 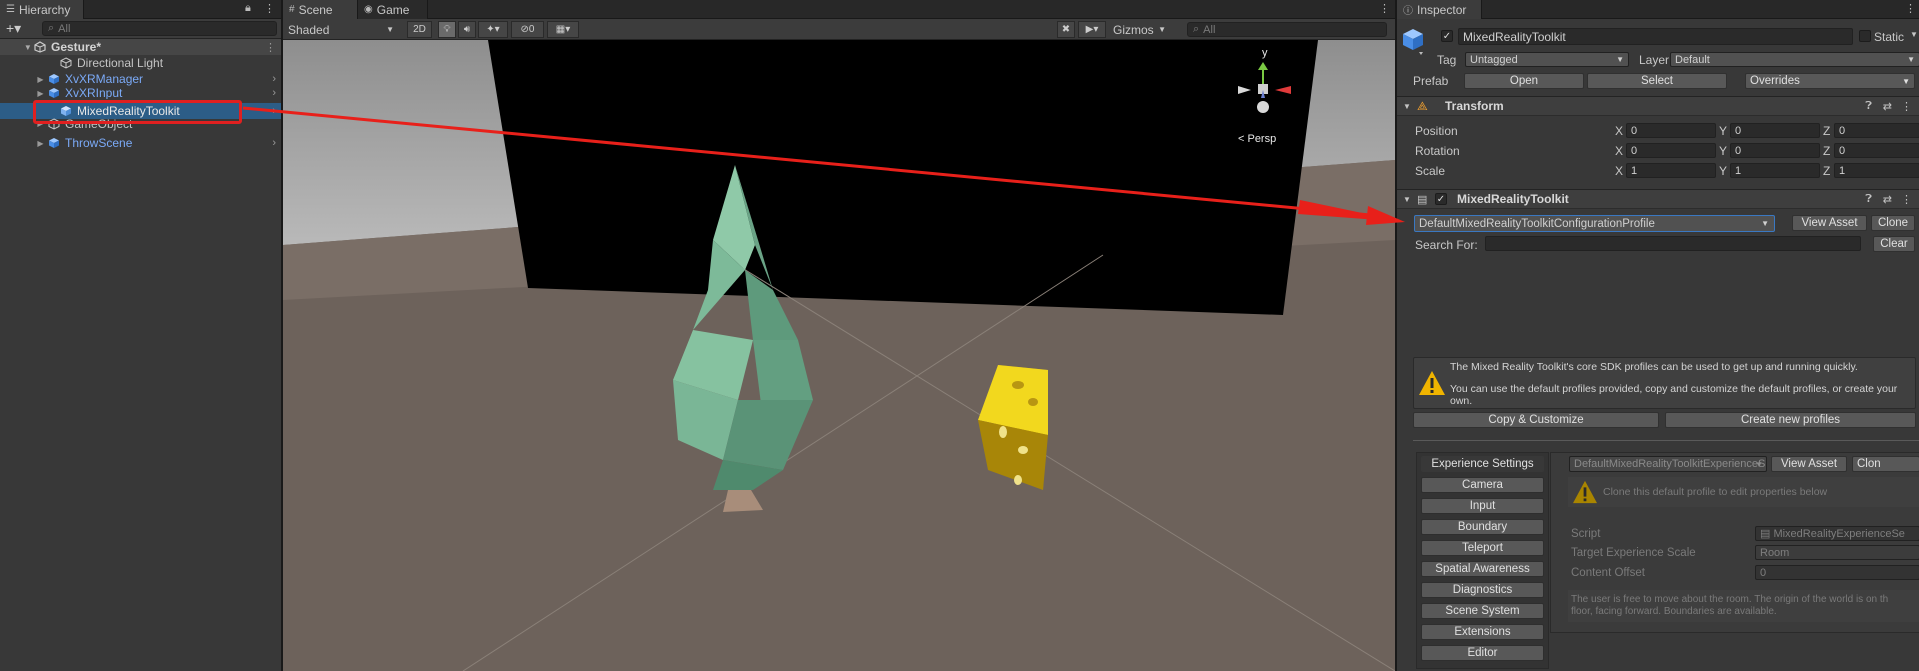 I want to click on add-button: +▾, so click(x=13, y=28).